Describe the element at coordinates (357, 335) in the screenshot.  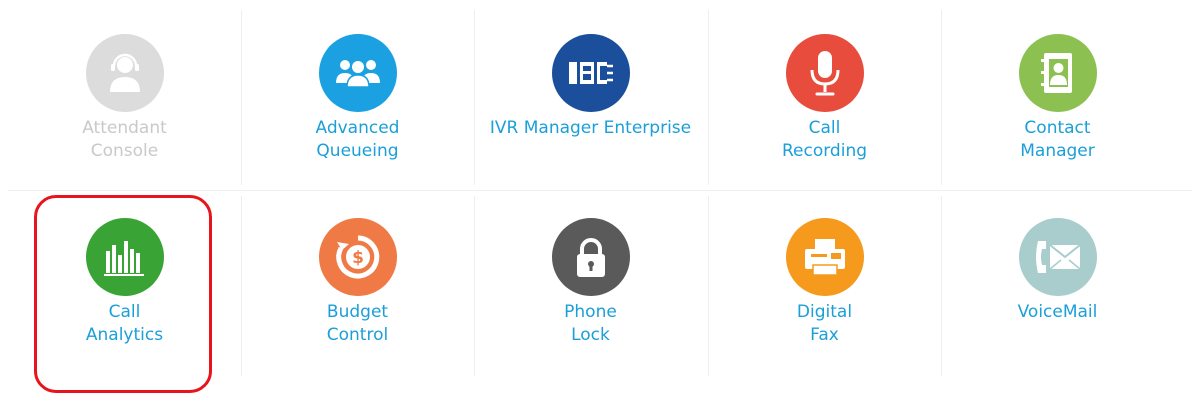
I see `tile-label-line: Control` at that location.